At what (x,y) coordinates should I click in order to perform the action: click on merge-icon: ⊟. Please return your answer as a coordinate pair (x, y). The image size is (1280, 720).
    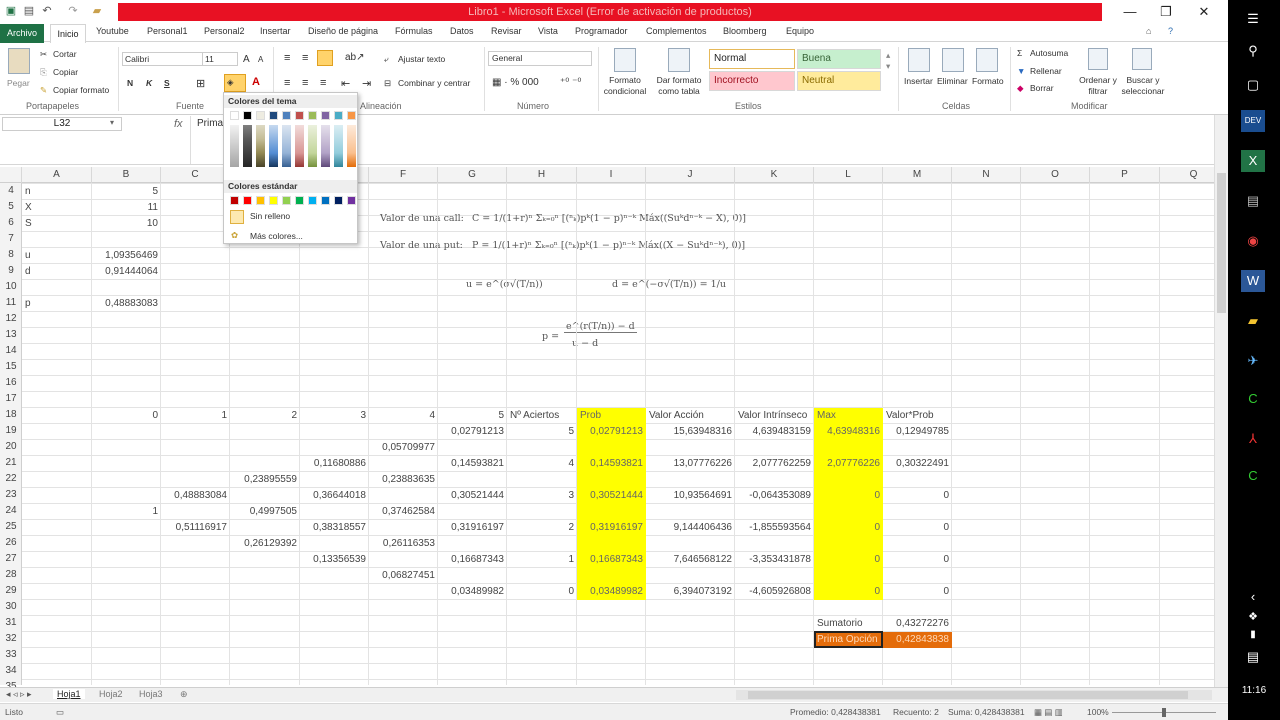
    Looking at the image, I should click on (387, 83).